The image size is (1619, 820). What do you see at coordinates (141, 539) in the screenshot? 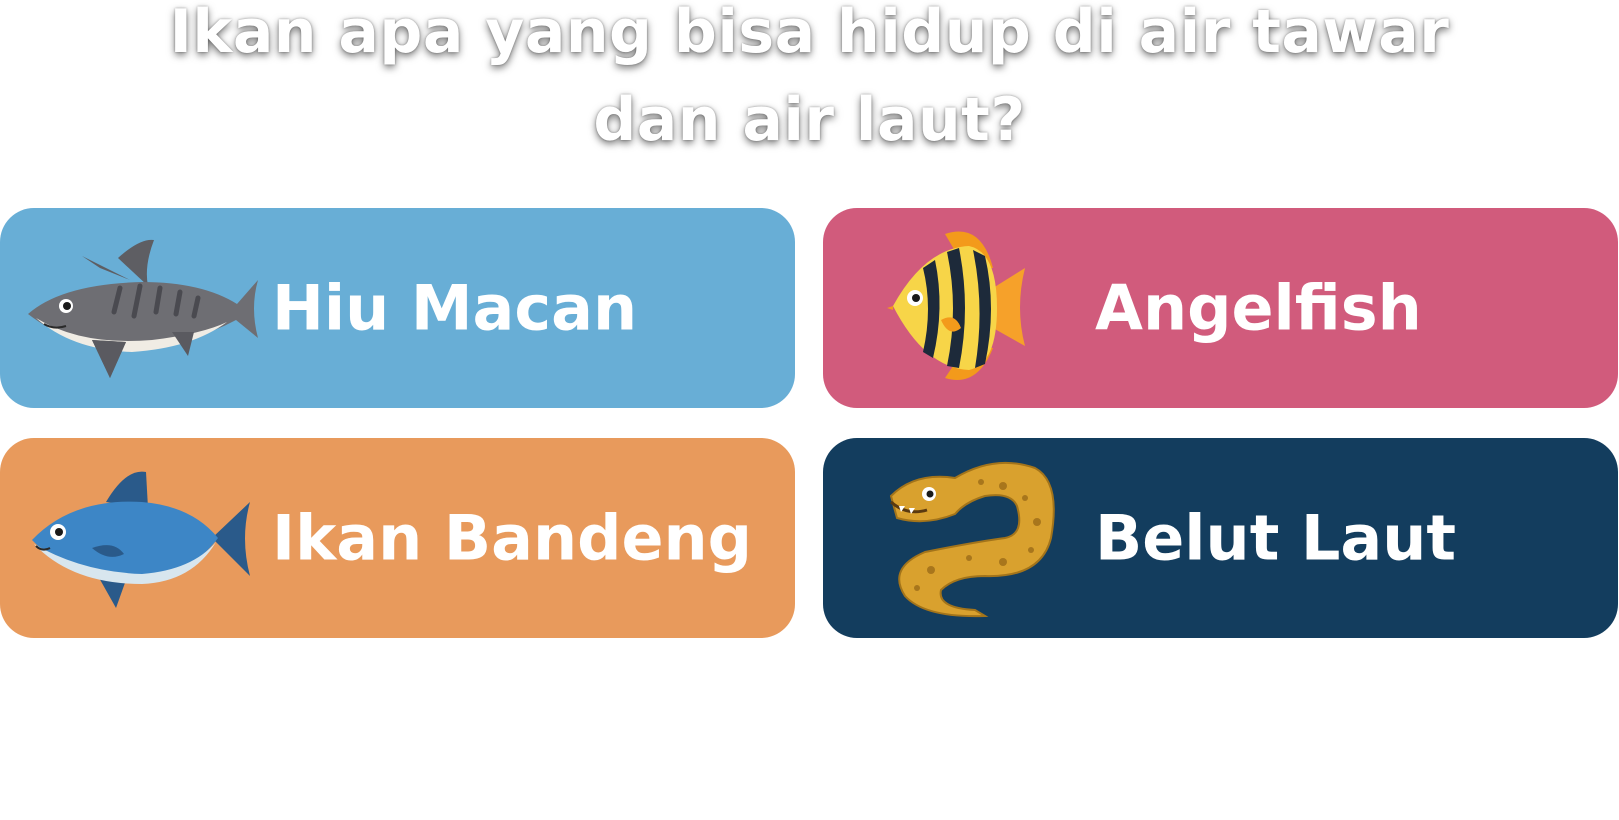
I see `milkfish-icon` at bounding box center [141, 539].